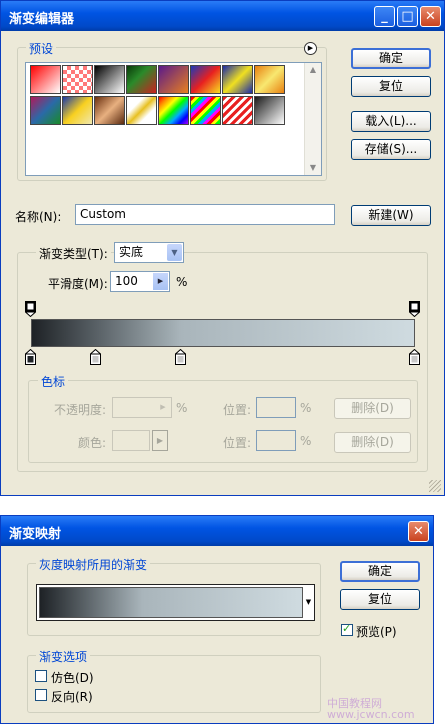 This screenshot has height=724, width=445. I want to click on opacity-label: 不透明度:, so click(80, 410).